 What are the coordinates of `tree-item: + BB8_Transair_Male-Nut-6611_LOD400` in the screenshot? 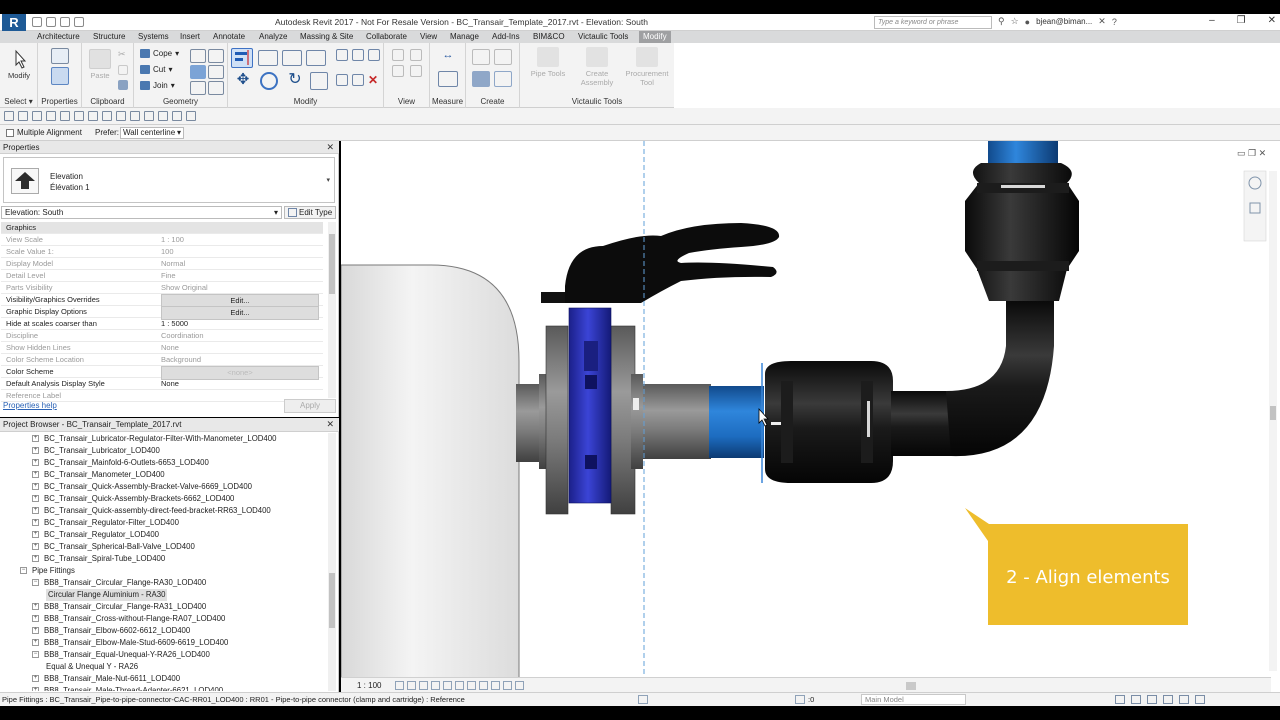 It's located at (163, 679).